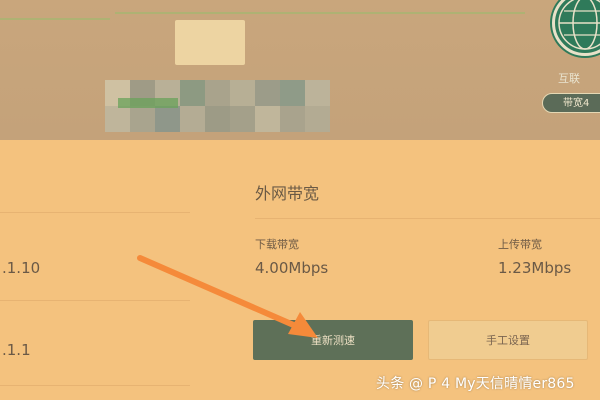 The height and width of the screenshot is (400, 600). Describe the element at coordinates (16, 350) in the screenshot. I see `gateway-value: .1.1` at that location.